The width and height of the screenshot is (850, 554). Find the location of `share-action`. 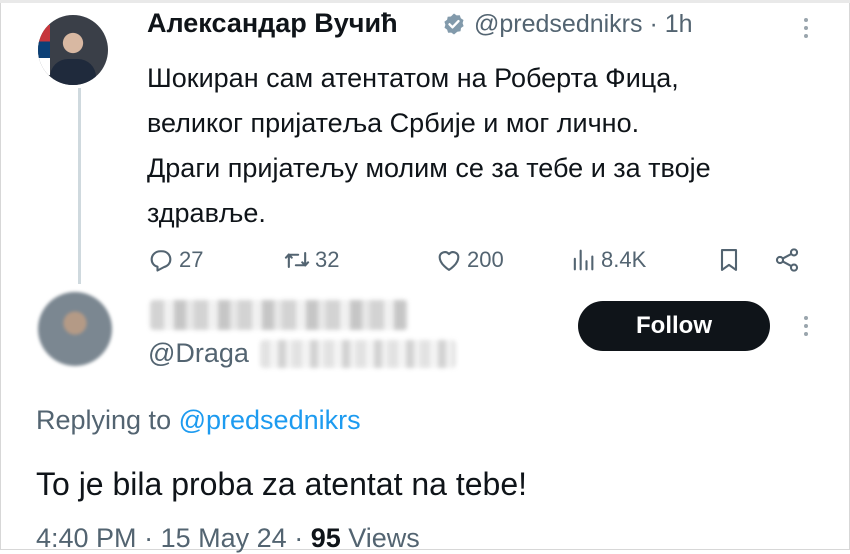

share-action is located at coordinates (789, 260).